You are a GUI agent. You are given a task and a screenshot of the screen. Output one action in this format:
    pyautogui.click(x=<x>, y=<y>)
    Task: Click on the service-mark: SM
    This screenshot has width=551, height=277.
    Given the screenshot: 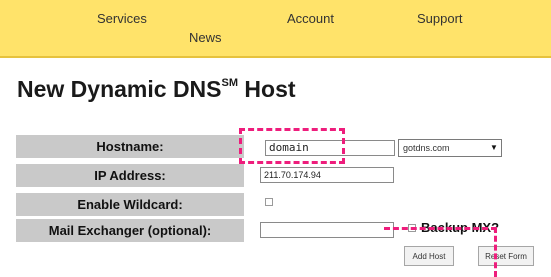 What is the action you would take?
    pyautogui.click(x=230, y=83)
    